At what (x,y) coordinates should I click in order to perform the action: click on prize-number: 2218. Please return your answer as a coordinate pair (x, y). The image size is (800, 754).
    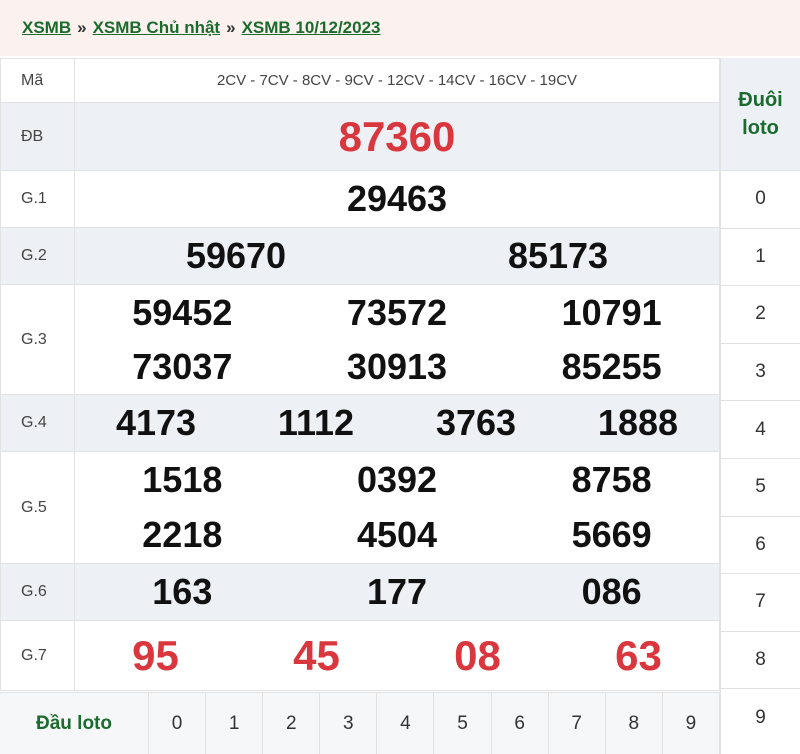
    Looking at the image, I should click on (182, 534).